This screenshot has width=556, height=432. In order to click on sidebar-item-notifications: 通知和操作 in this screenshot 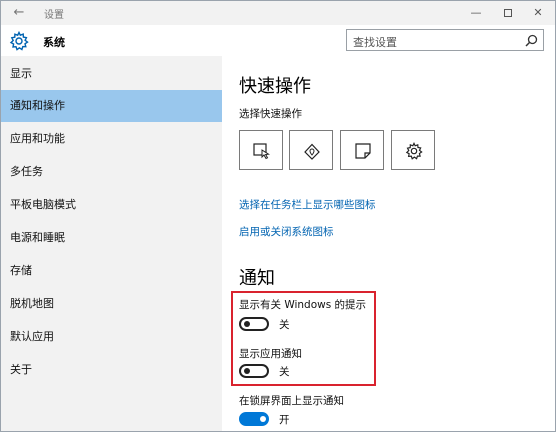, I will do `click(111, 106)`.